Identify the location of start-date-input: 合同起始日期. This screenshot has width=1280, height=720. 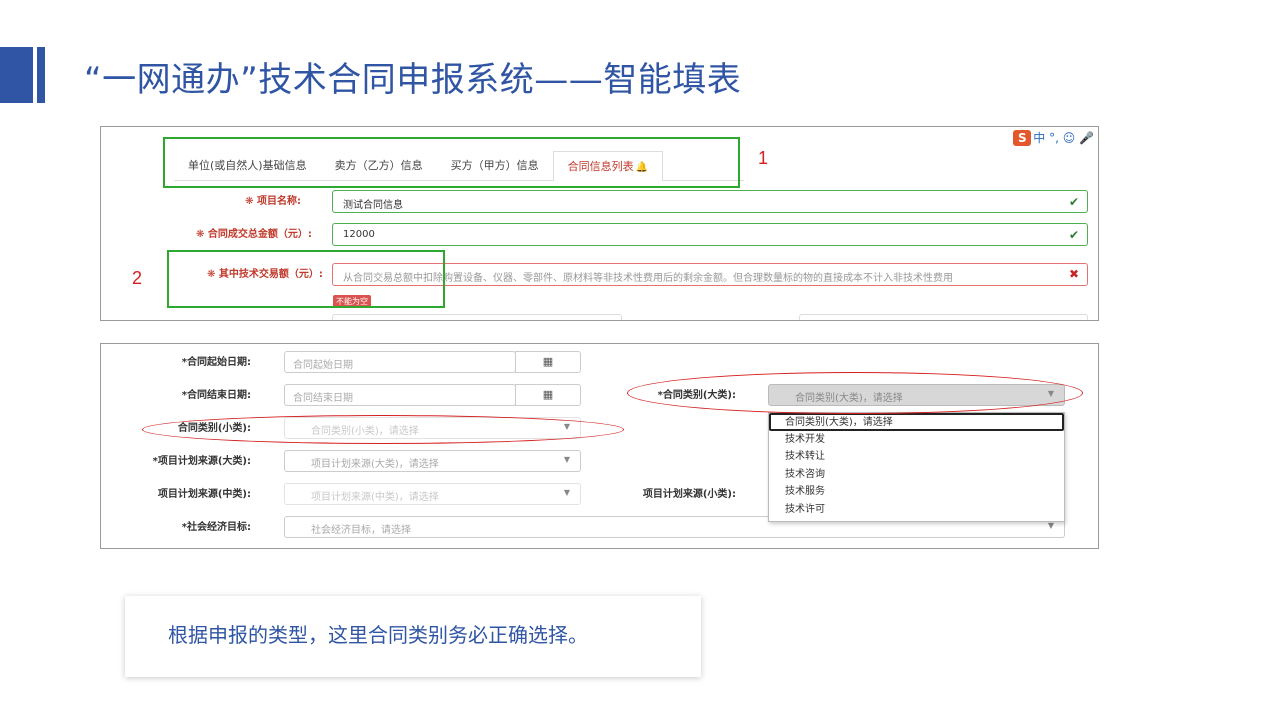
(400, 362).